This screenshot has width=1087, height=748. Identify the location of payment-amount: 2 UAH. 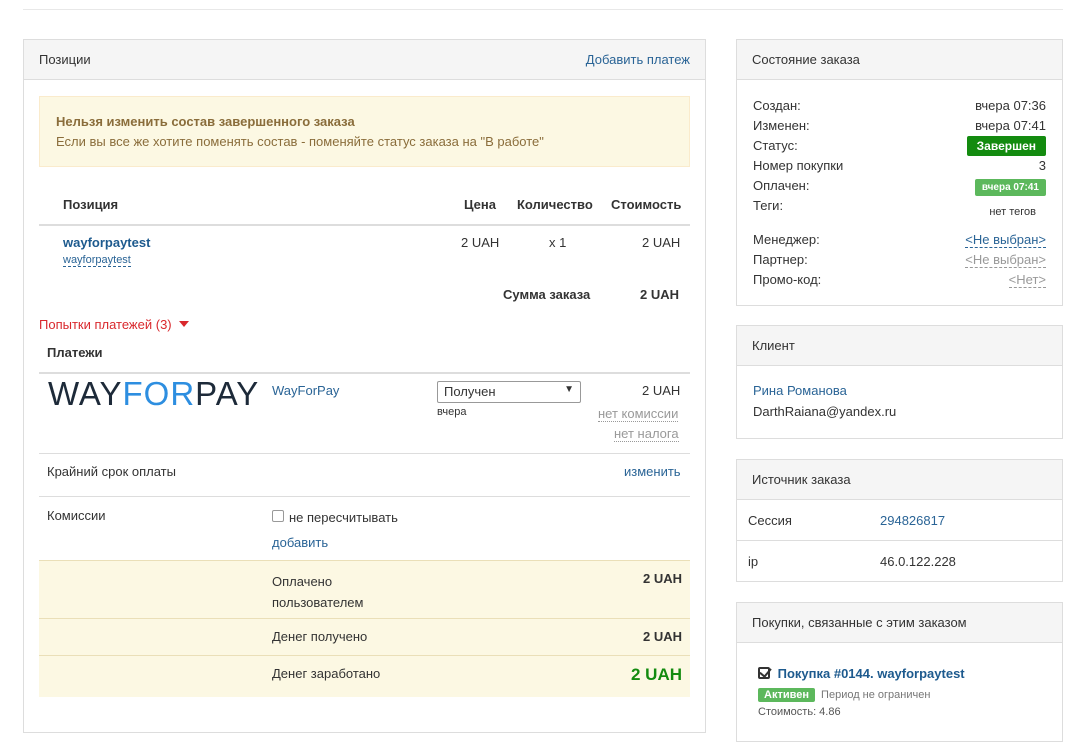
(661, 390).